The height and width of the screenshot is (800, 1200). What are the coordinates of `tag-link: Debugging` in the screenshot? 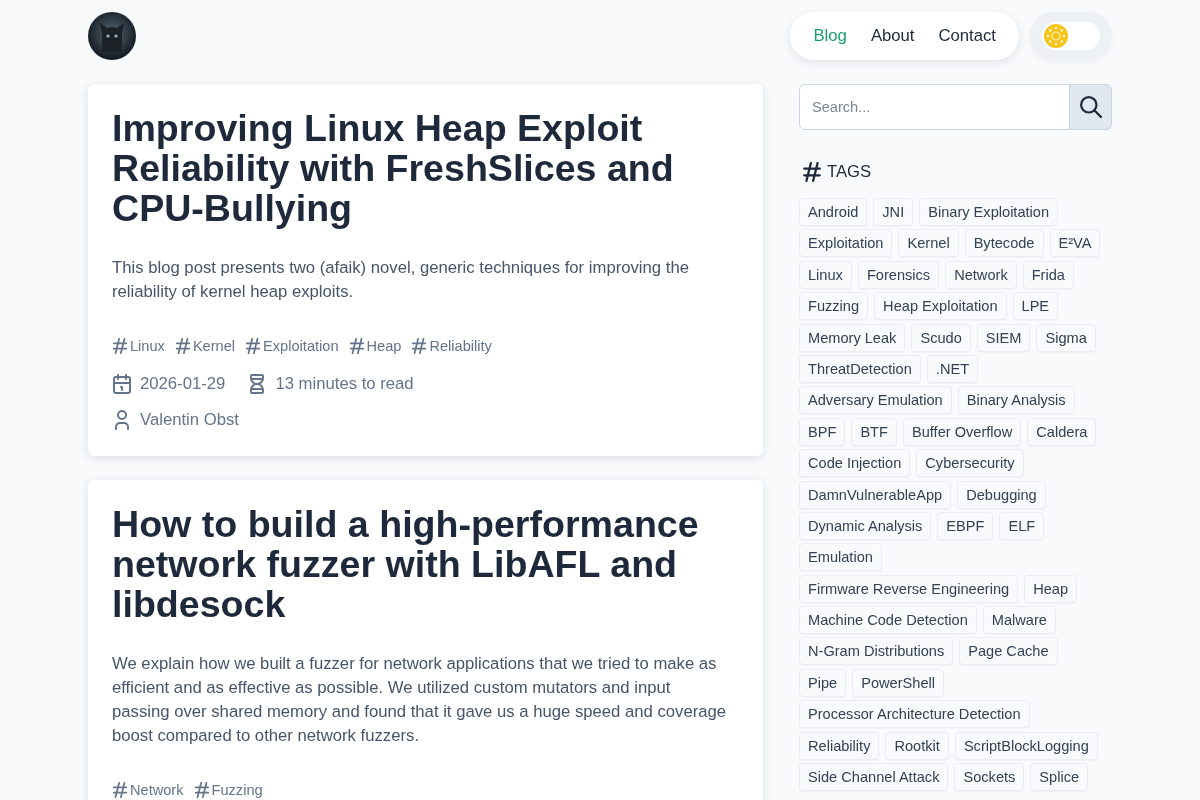 It's located at (1001, 494).